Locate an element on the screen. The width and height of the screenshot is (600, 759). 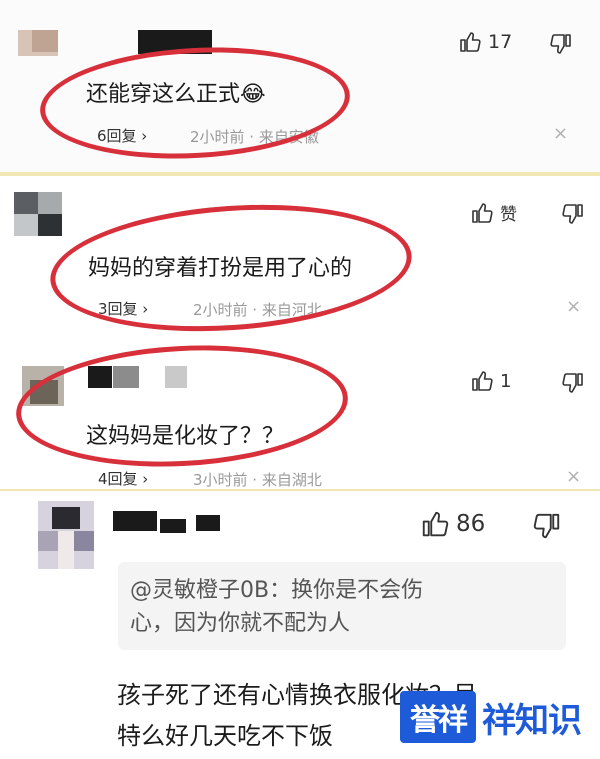
like-button: 赞 is located at coordinates (493, 212).